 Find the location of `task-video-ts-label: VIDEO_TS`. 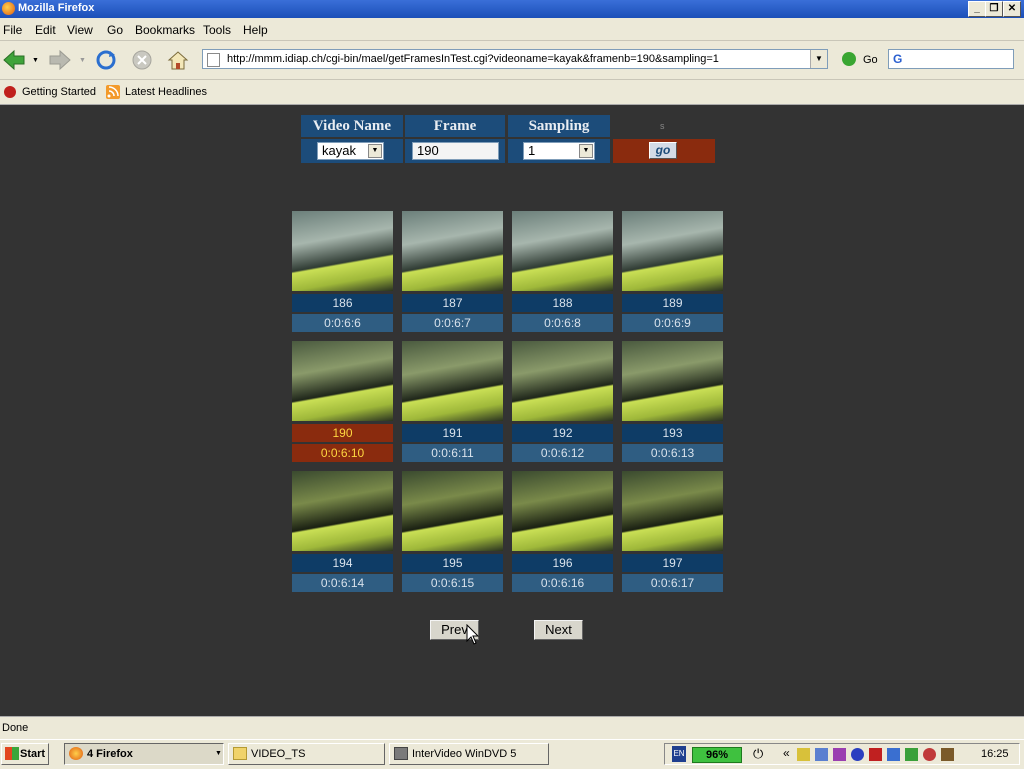

task-video-ts-label: VIDEO_TS is located at coordinates (278, 754).